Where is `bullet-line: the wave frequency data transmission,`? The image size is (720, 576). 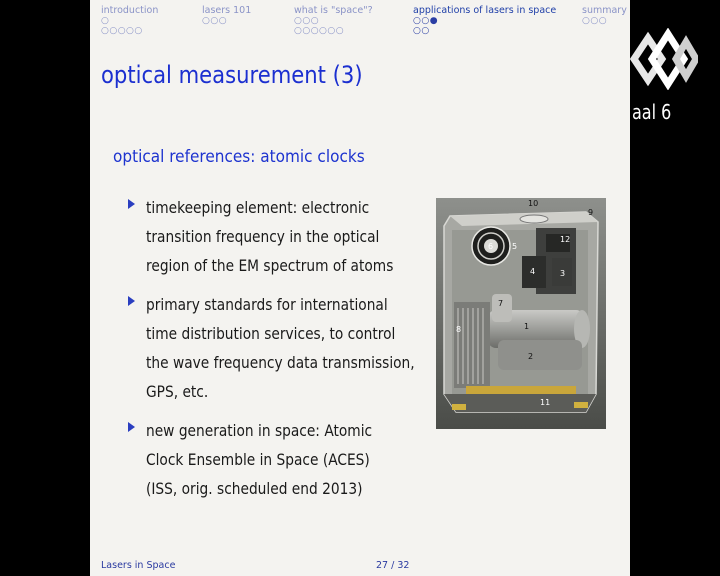 bullet-line: the wave frequency data transmission, is located at coordinates (280, 362).